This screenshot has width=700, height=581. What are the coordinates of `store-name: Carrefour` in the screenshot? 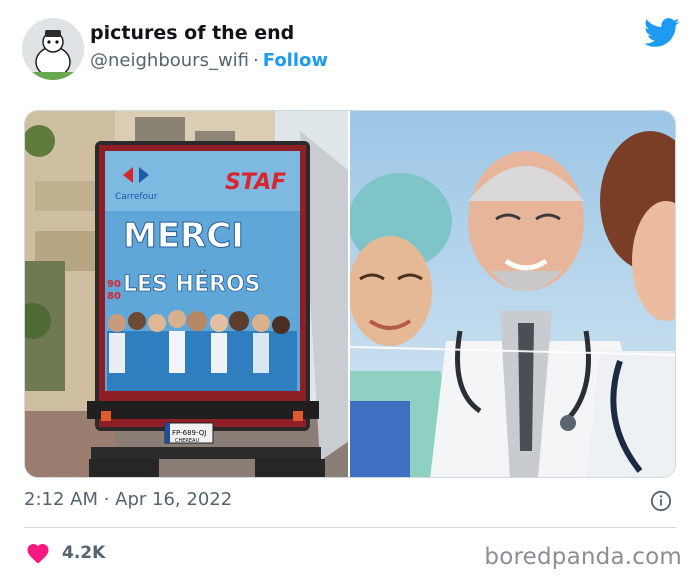 It's located at (136, 197).